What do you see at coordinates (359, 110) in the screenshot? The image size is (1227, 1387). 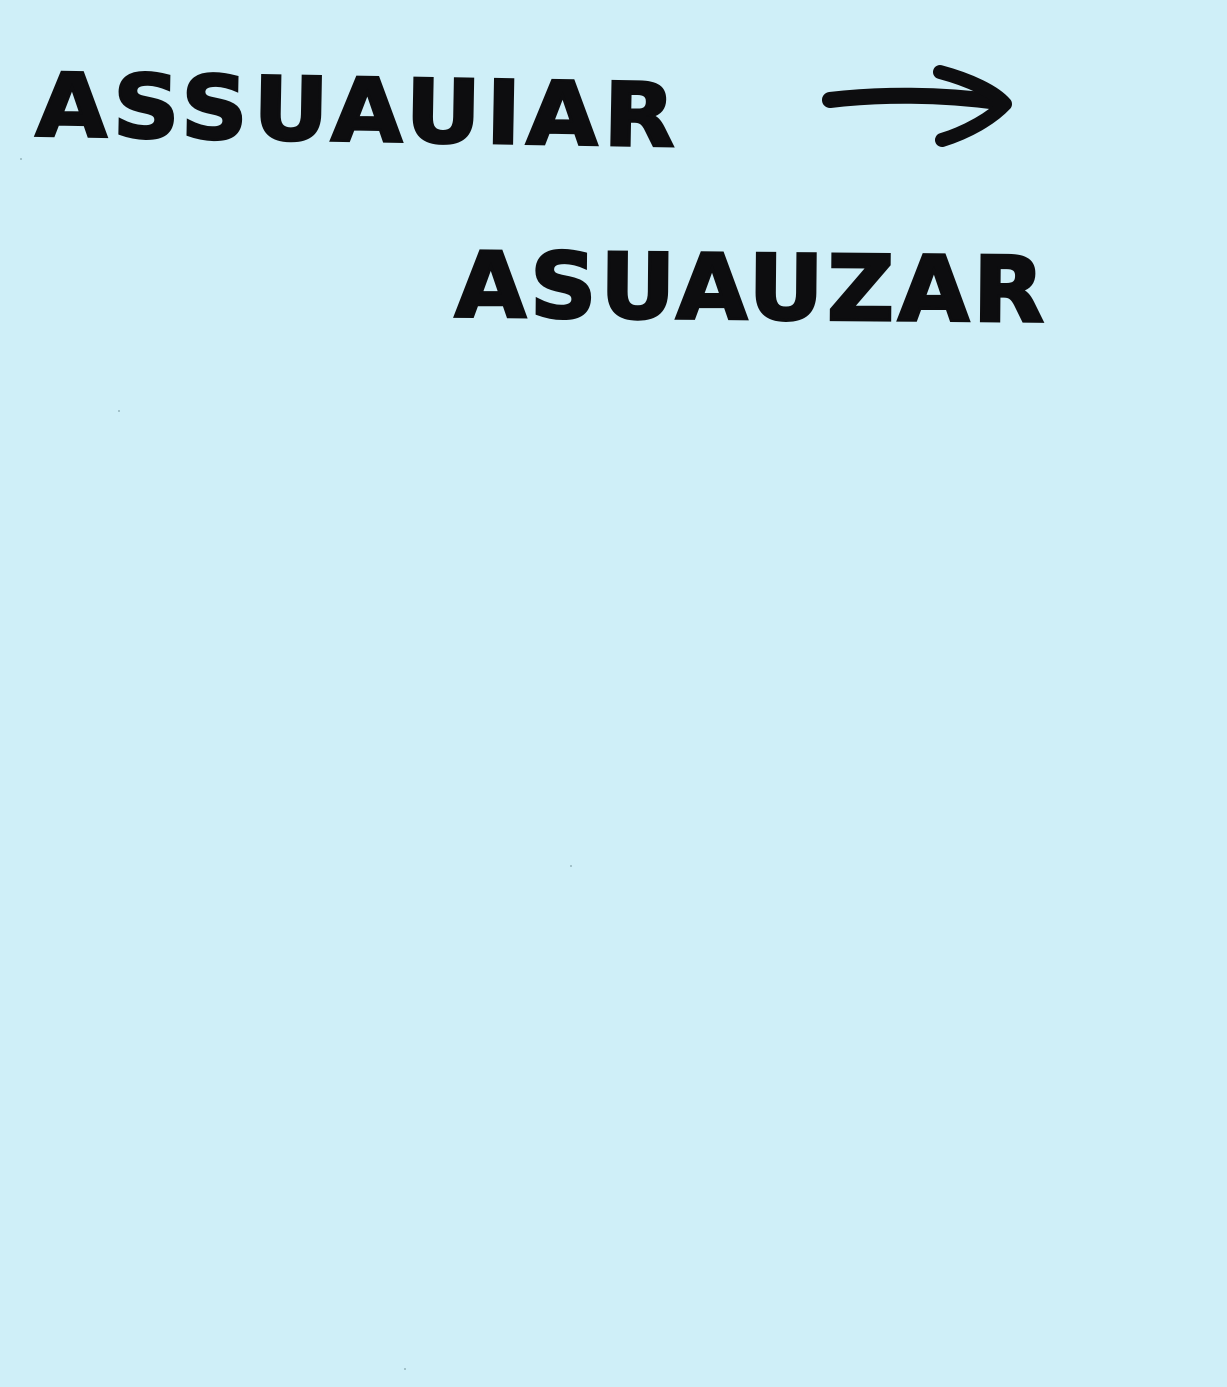 I see `handwritten-word-original: ASSUAUIAR` at bounding box center [359, 110].